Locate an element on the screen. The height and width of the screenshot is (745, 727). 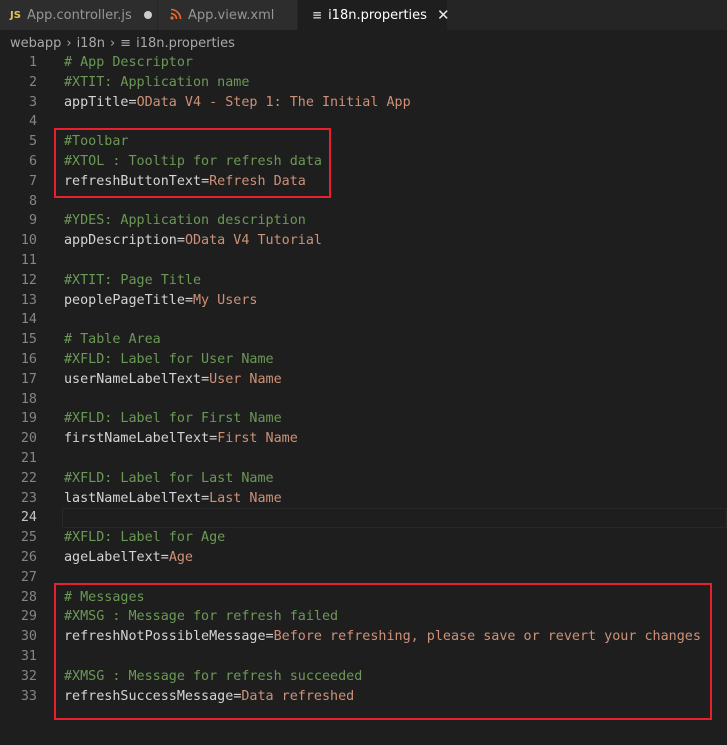
line-number: 5 is located at coordinates (32, 142).